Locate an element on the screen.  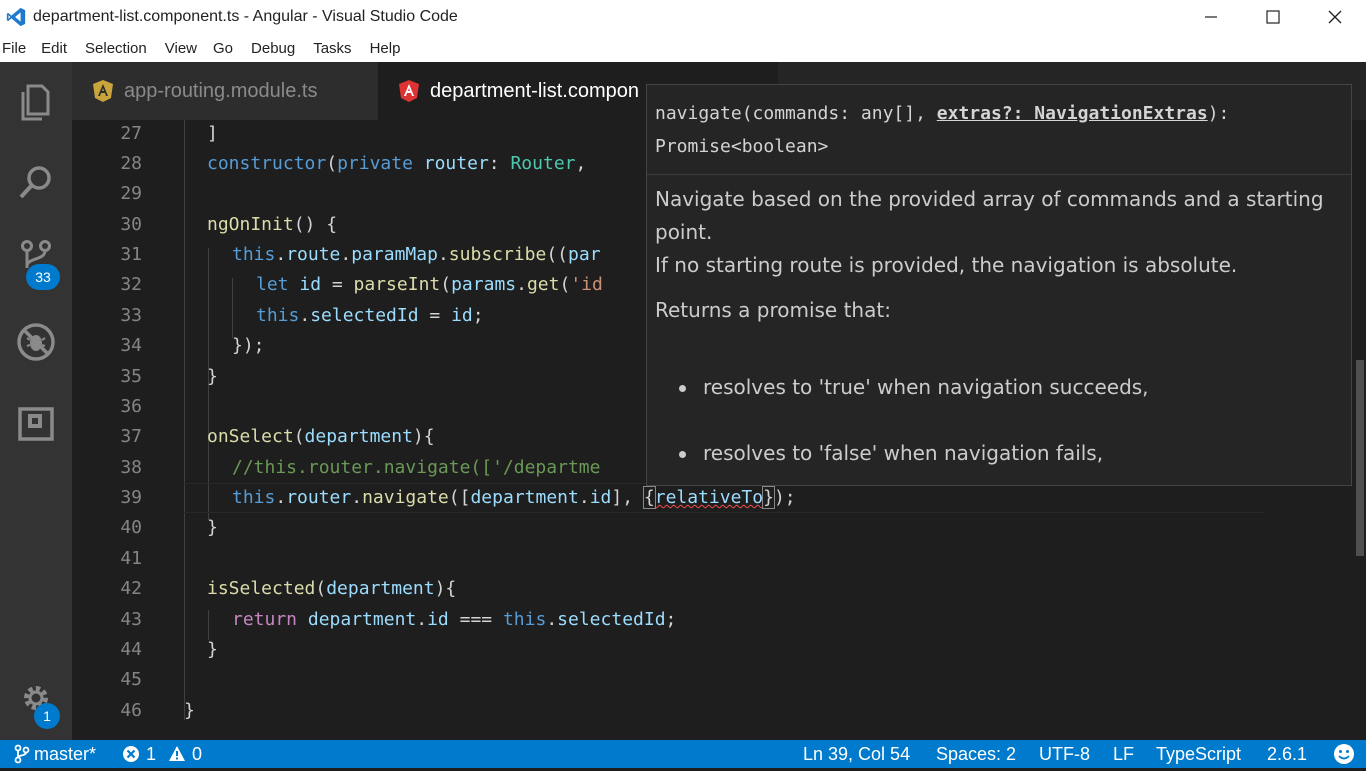
language-mode: TypeScript is located at coordinates (1198, 754).